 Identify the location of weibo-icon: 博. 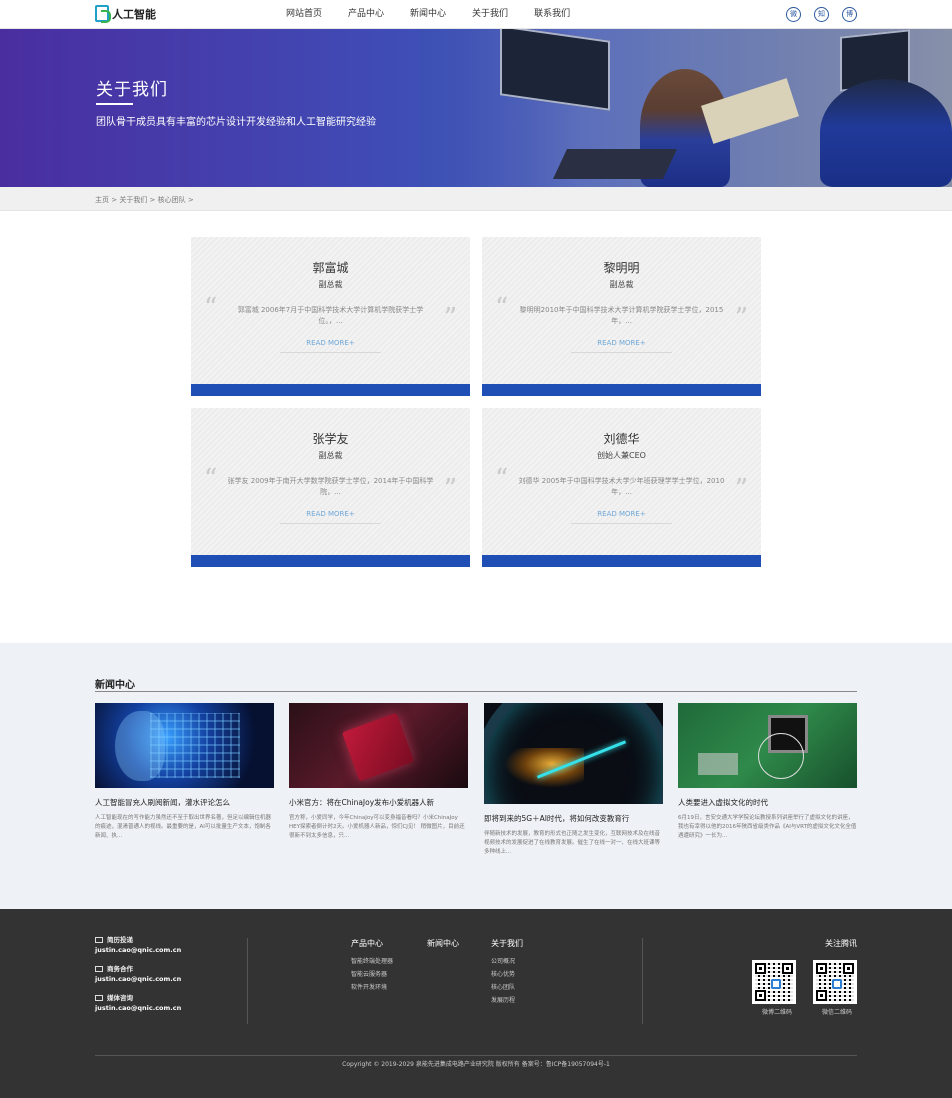
(849, 14).